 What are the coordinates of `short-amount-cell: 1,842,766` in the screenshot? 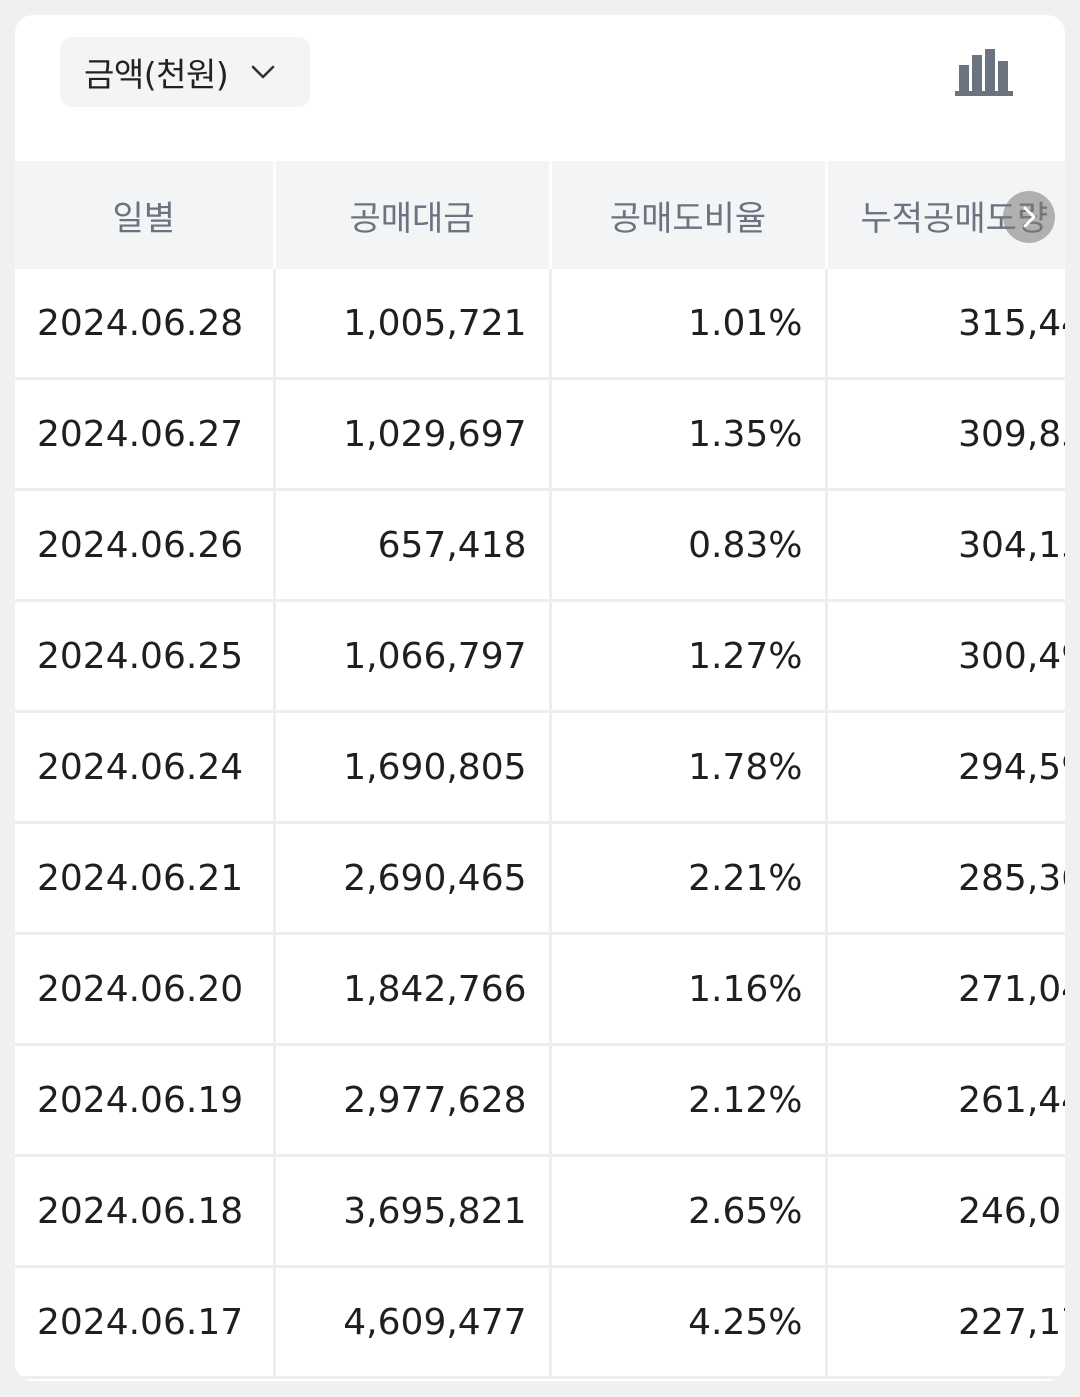 It's located at (413, 989).